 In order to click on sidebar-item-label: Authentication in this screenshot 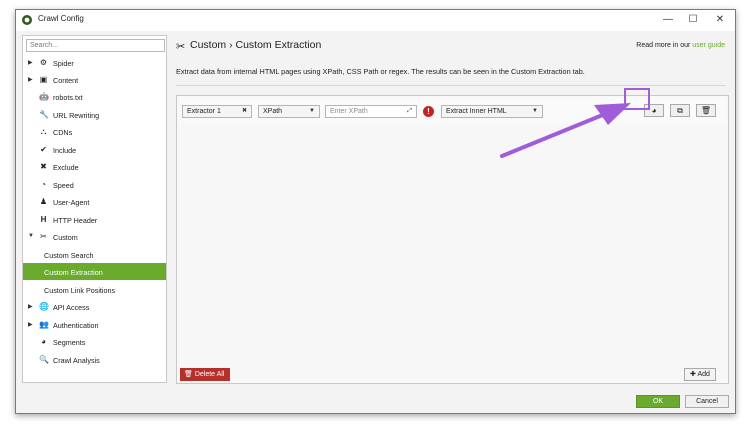, I will do `click(76, 325)`.